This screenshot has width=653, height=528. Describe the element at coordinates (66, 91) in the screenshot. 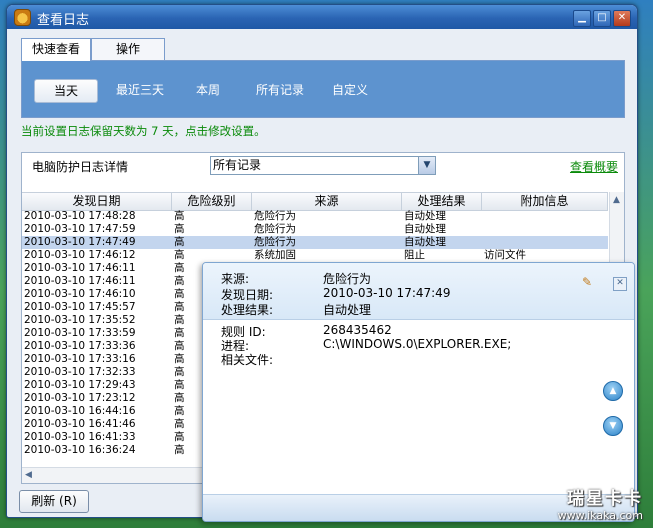

I see `range-today-button: 当天` at that location.